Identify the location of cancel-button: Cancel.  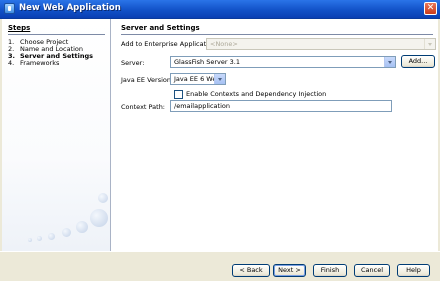
(372, 270).